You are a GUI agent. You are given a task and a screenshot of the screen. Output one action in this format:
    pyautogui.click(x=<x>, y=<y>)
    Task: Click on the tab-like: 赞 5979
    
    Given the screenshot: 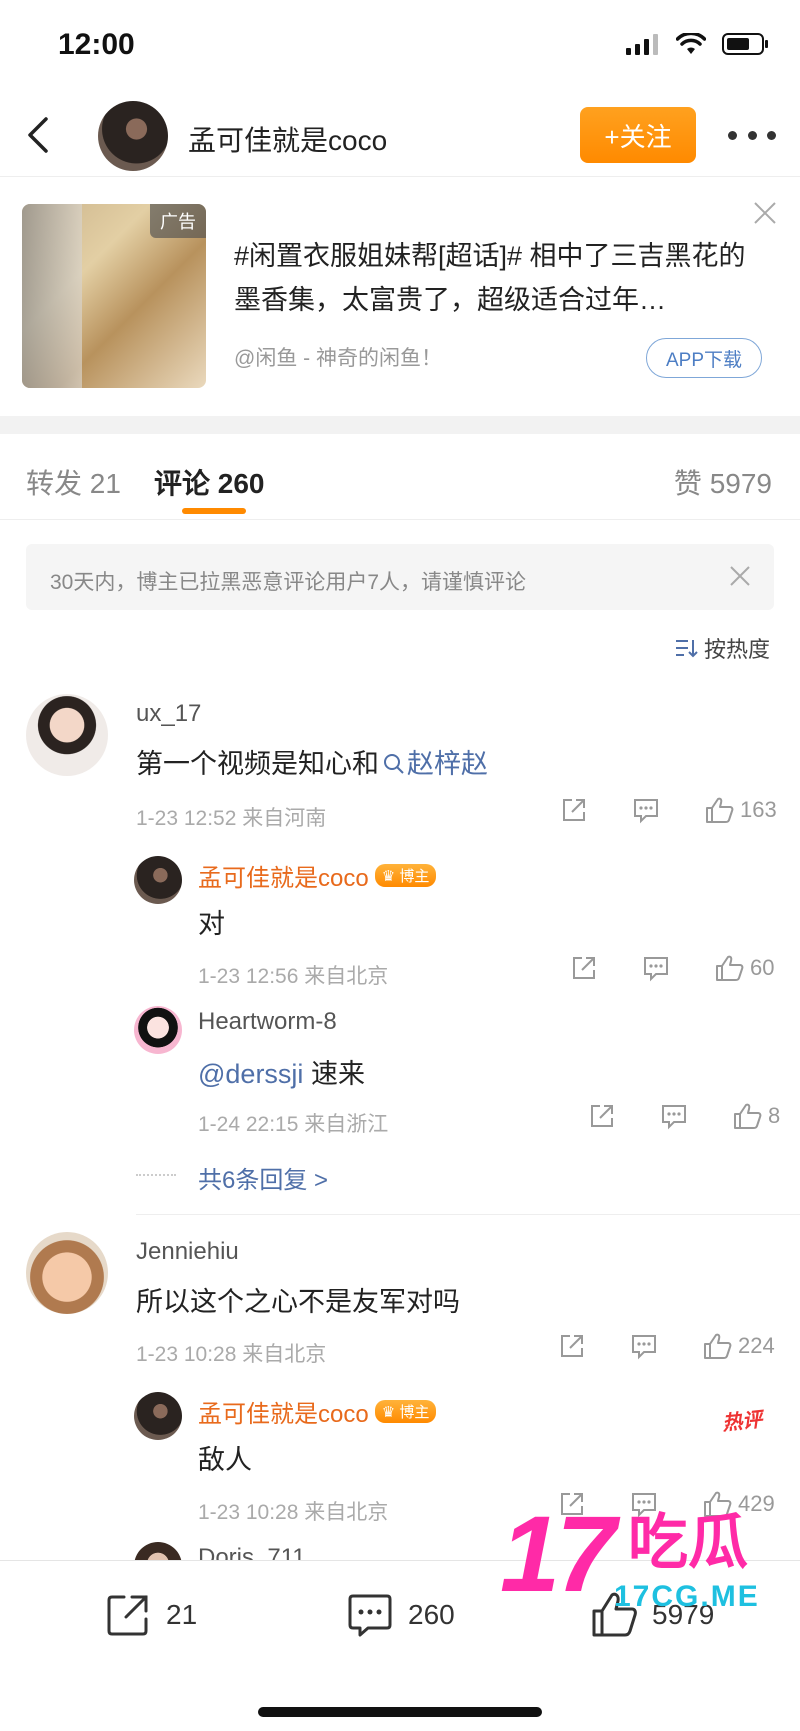 What is the action you would take?
    pyautogui.click(x=723, y=482)
    